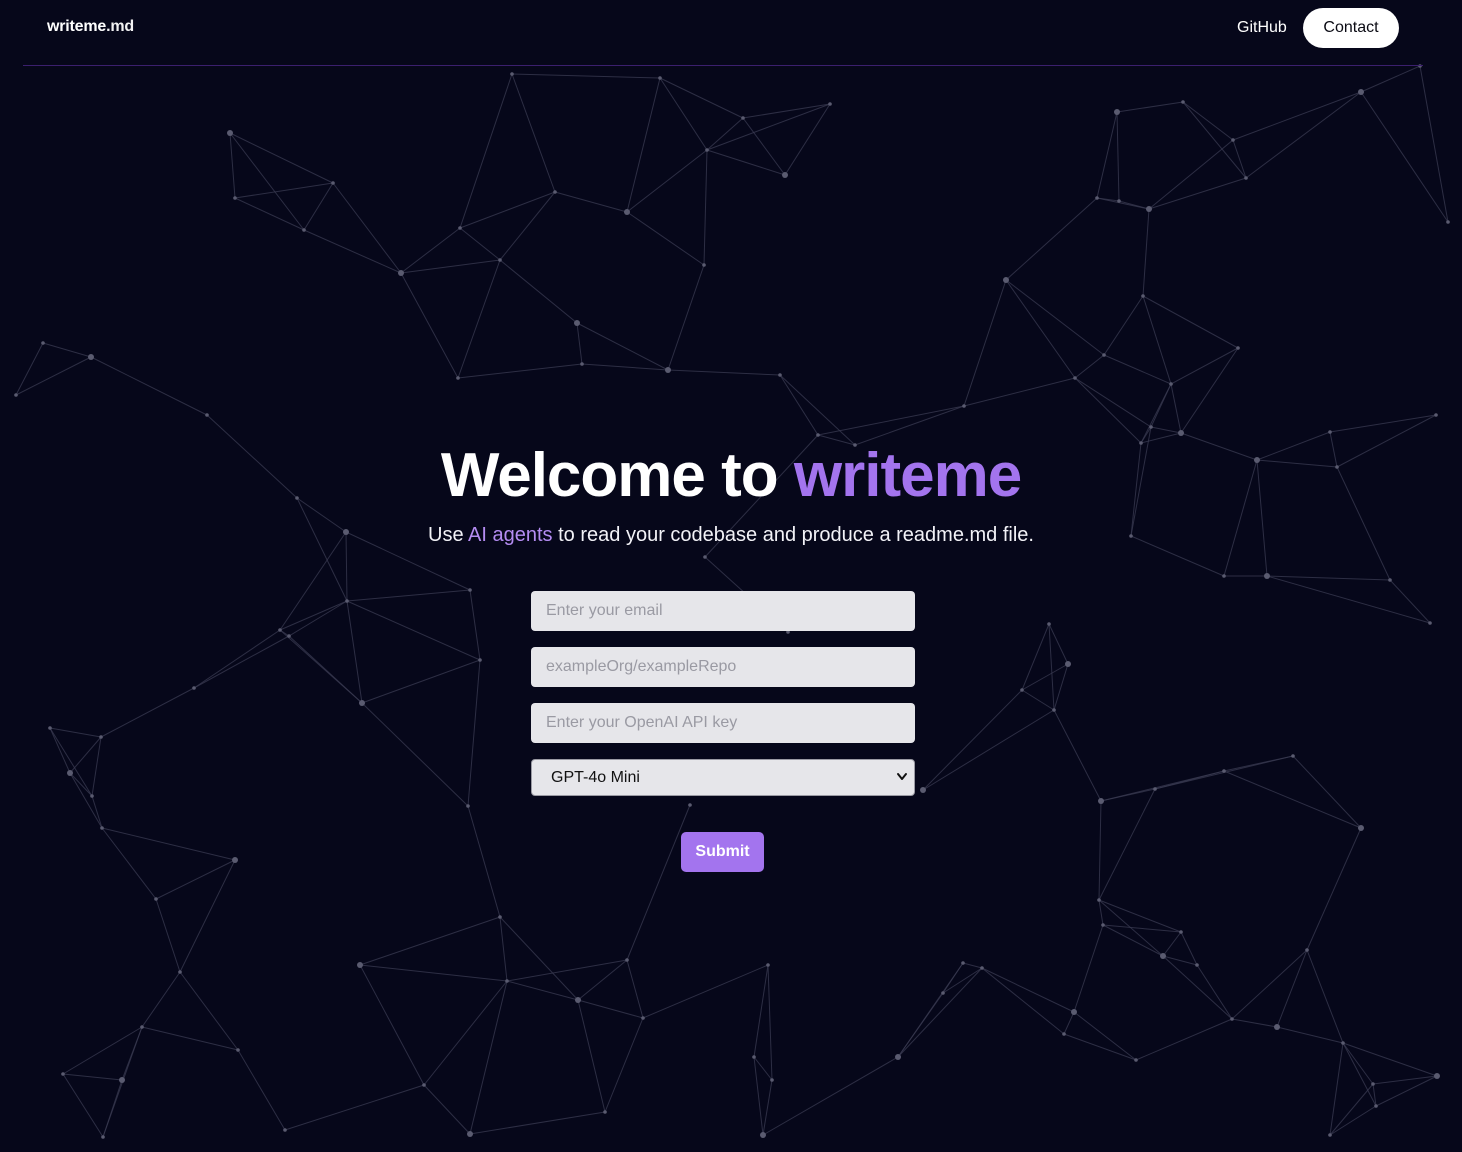 Image resolution: width=1462 pixels, height=1152 pixels. Describe the element at coordinates (1351, 28) in the screenshot. I see `contact-button: Contact` at that location.